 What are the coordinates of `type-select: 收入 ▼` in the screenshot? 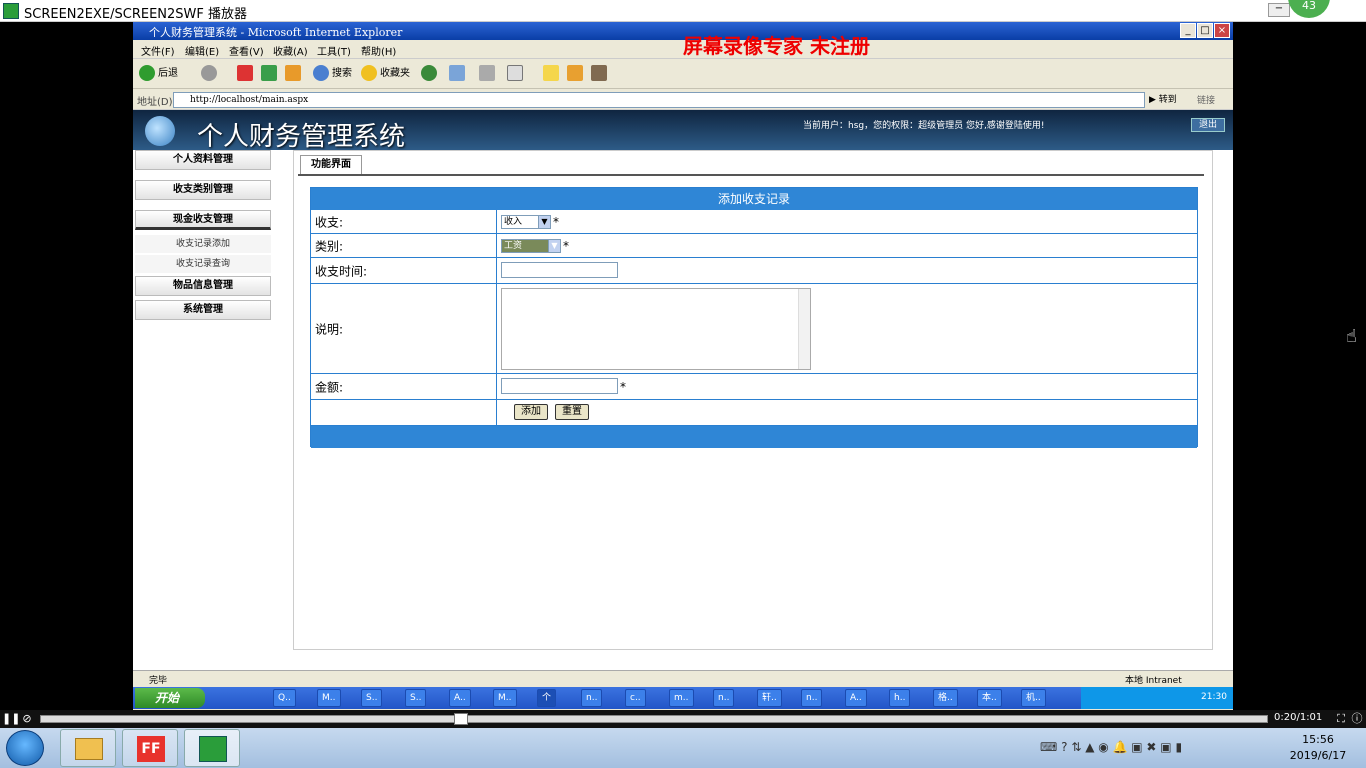 It's located at (526, 222).